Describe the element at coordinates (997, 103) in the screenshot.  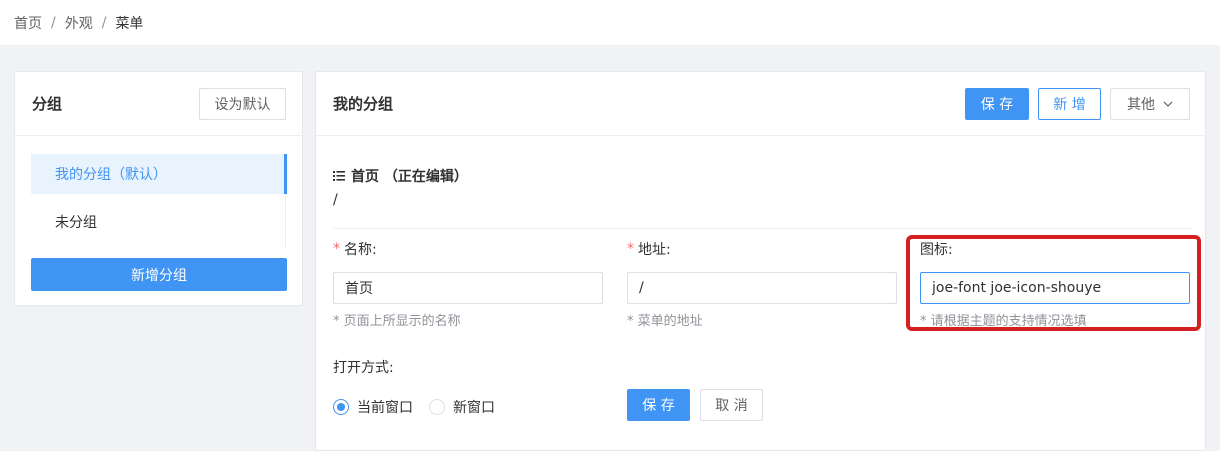
I see `save-button: 保 存` at that location.